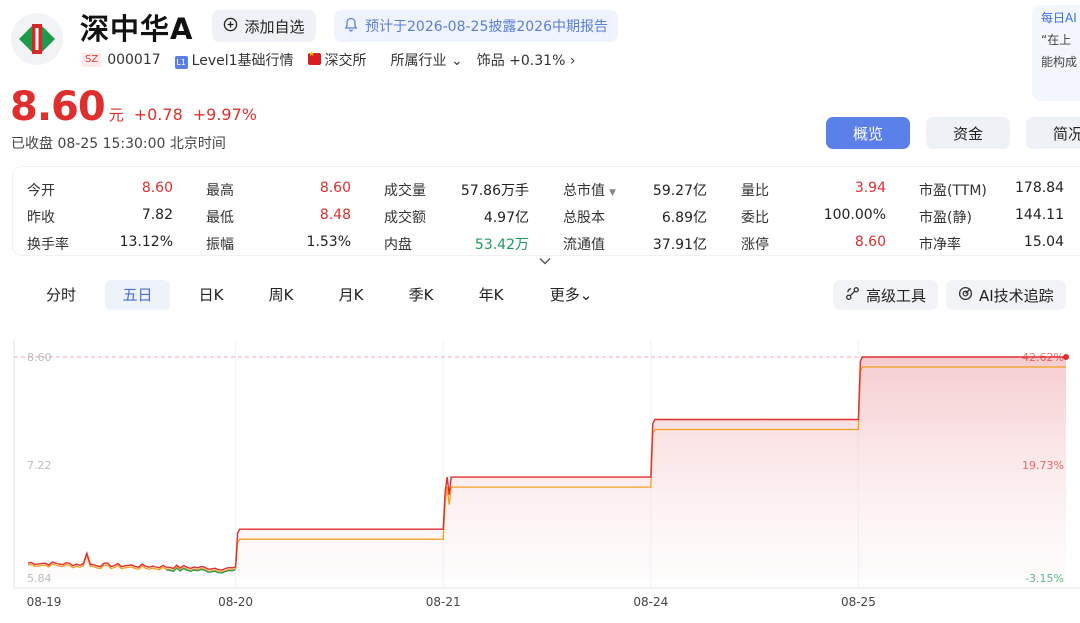 The width and height of the screenshot is (1080, 623). I want to click on stat-value: 100.00%, so click(854, 215).